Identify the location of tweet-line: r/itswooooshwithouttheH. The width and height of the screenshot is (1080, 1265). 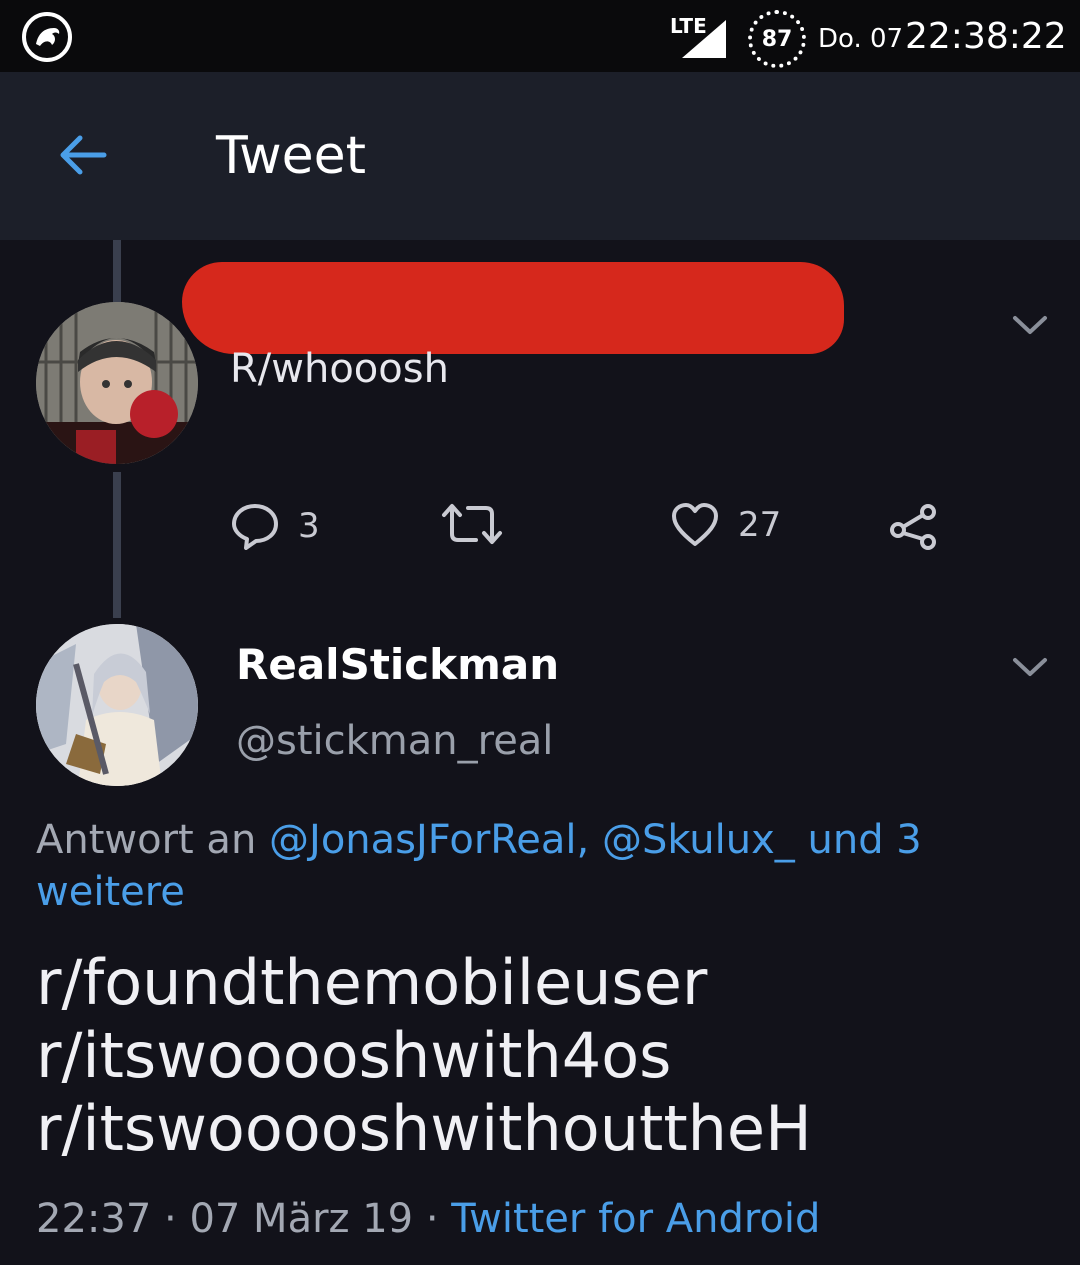
(424, 1128).